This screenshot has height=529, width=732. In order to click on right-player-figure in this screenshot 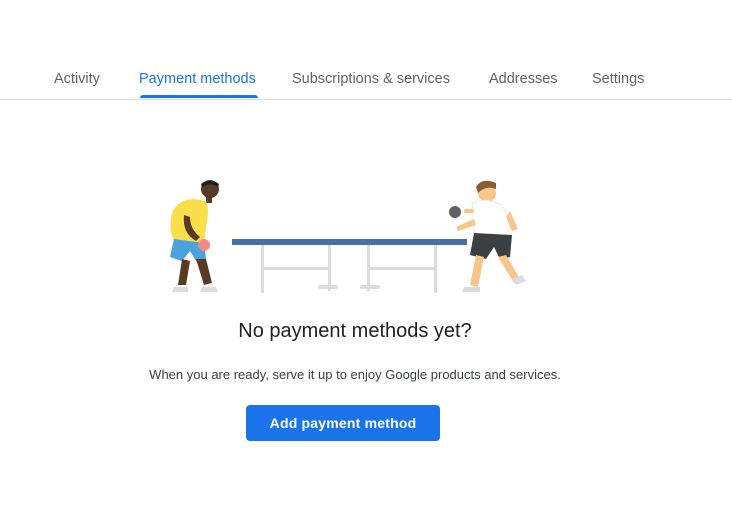, I will do `click(487, 236)`.